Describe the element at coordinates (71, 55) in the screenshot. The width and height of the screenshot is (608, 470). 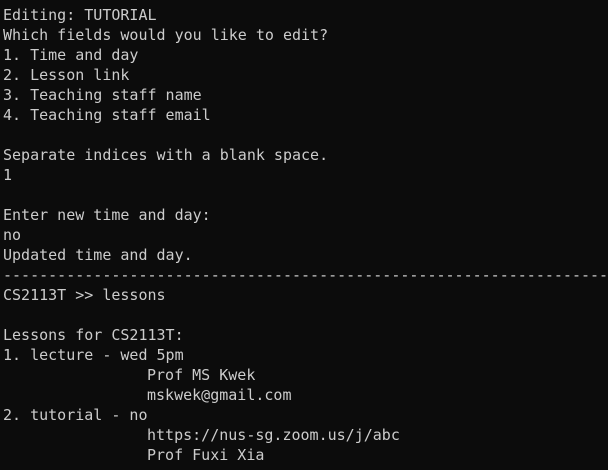
I see `field-option-time-and-day: 1. Time and day` at that location.